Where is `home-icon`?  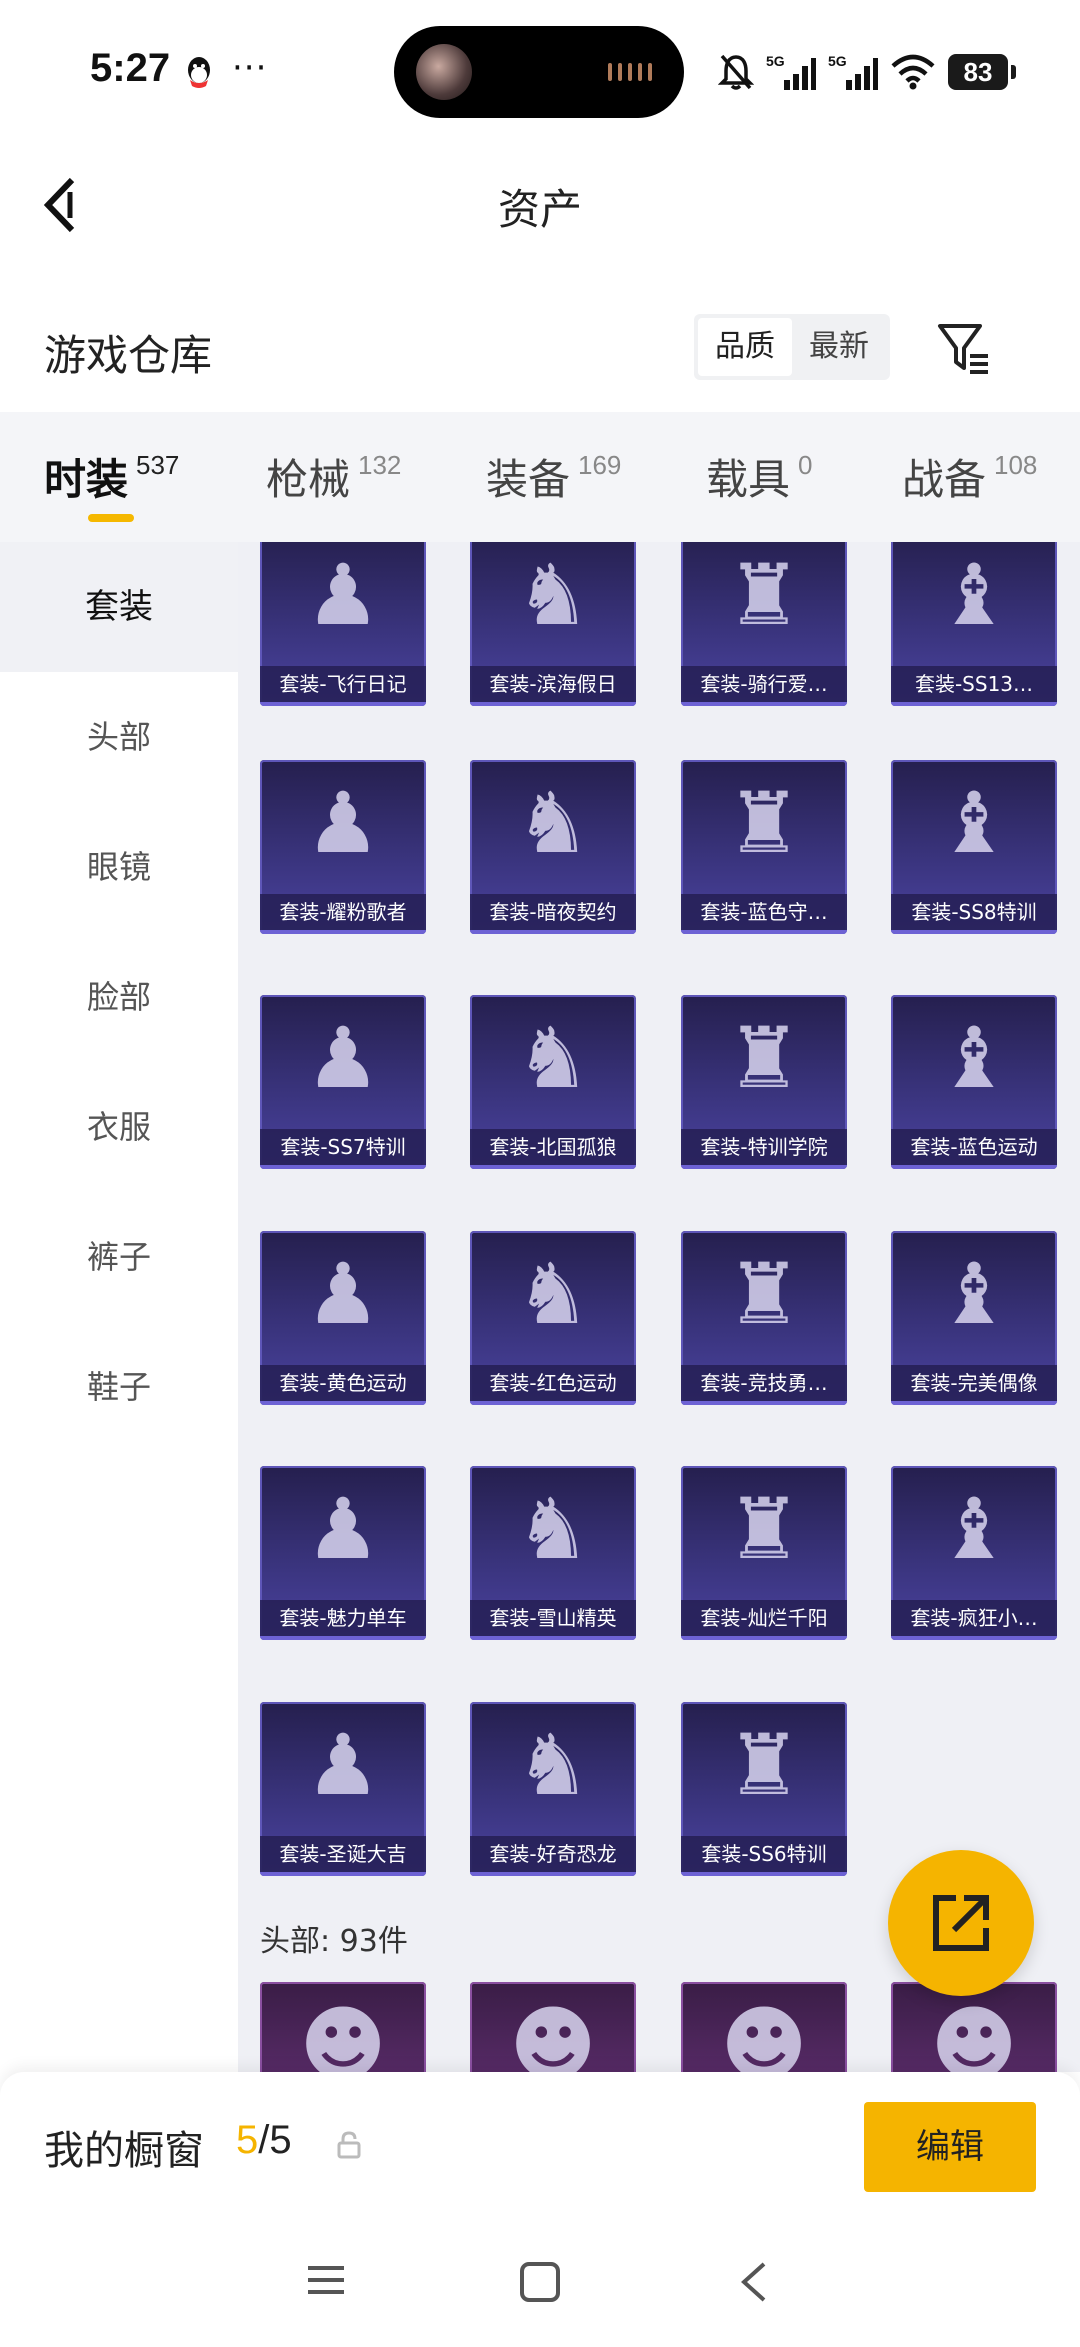 home-icon is located at coordinates (540, 2282).